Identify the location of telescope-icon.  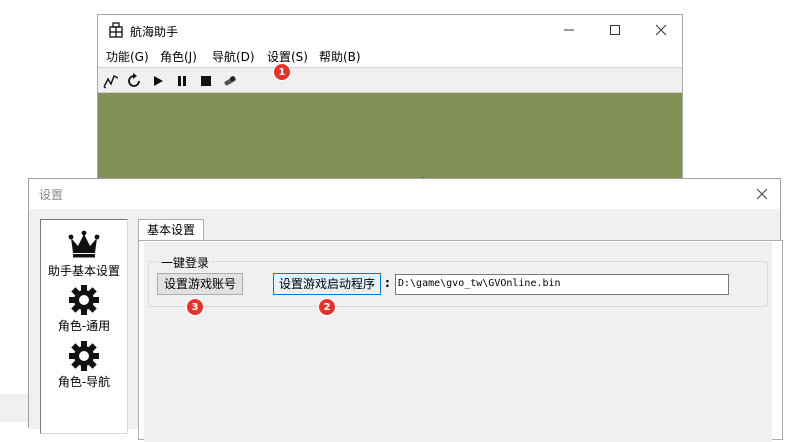
(230, 81).